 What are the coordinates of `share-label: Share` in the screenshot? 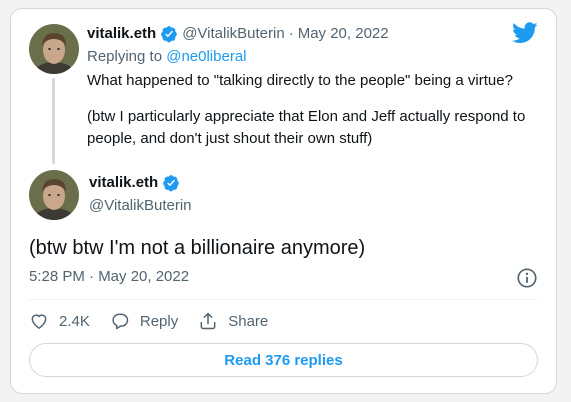 It's located at (248, 321).